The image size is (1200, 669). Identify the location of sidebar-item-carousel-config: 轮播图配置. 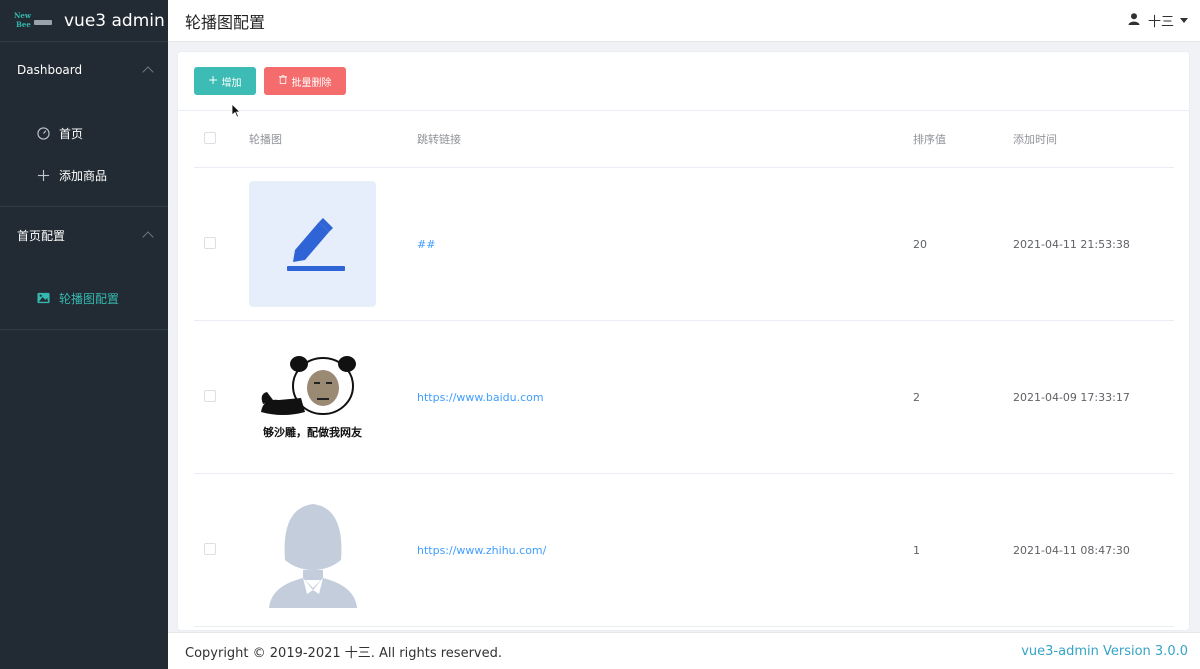
(84, 298).